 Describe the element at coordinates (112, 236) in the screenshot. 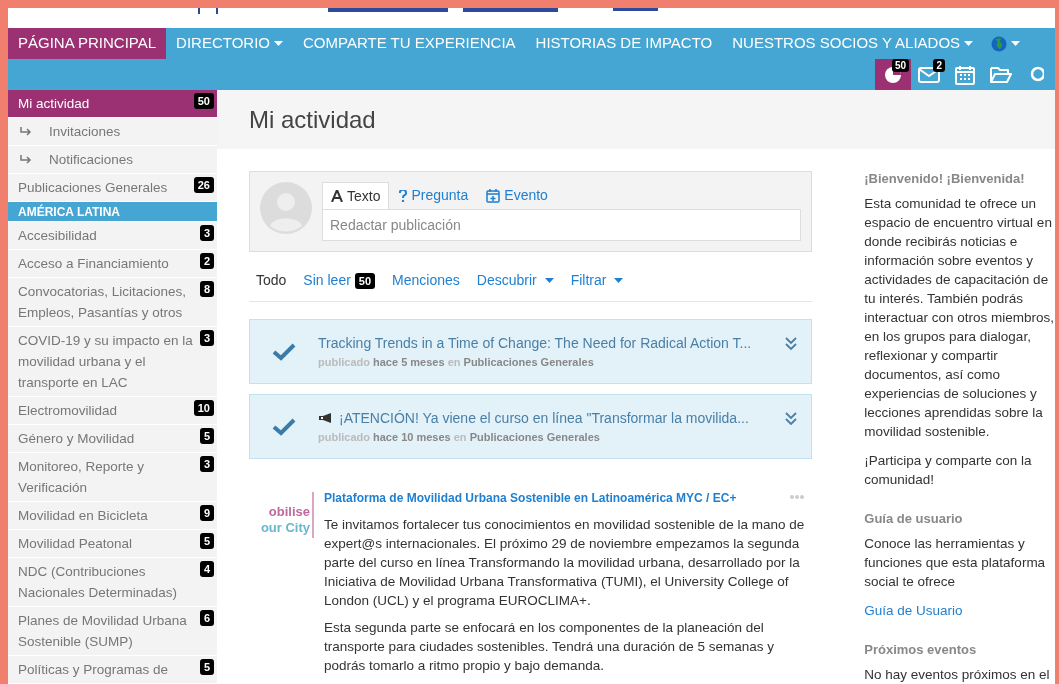

I see `sidebar-item: Accesibilidad 3` at that location.